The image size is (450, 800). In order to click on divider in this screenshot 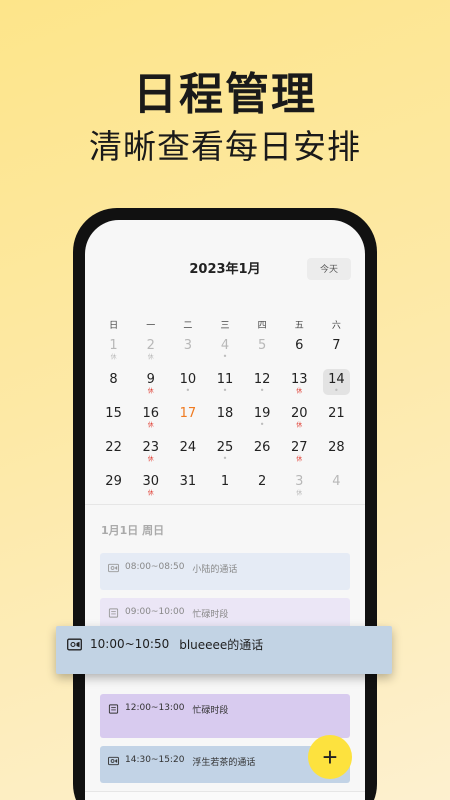, I will do `click(225, 504)`.